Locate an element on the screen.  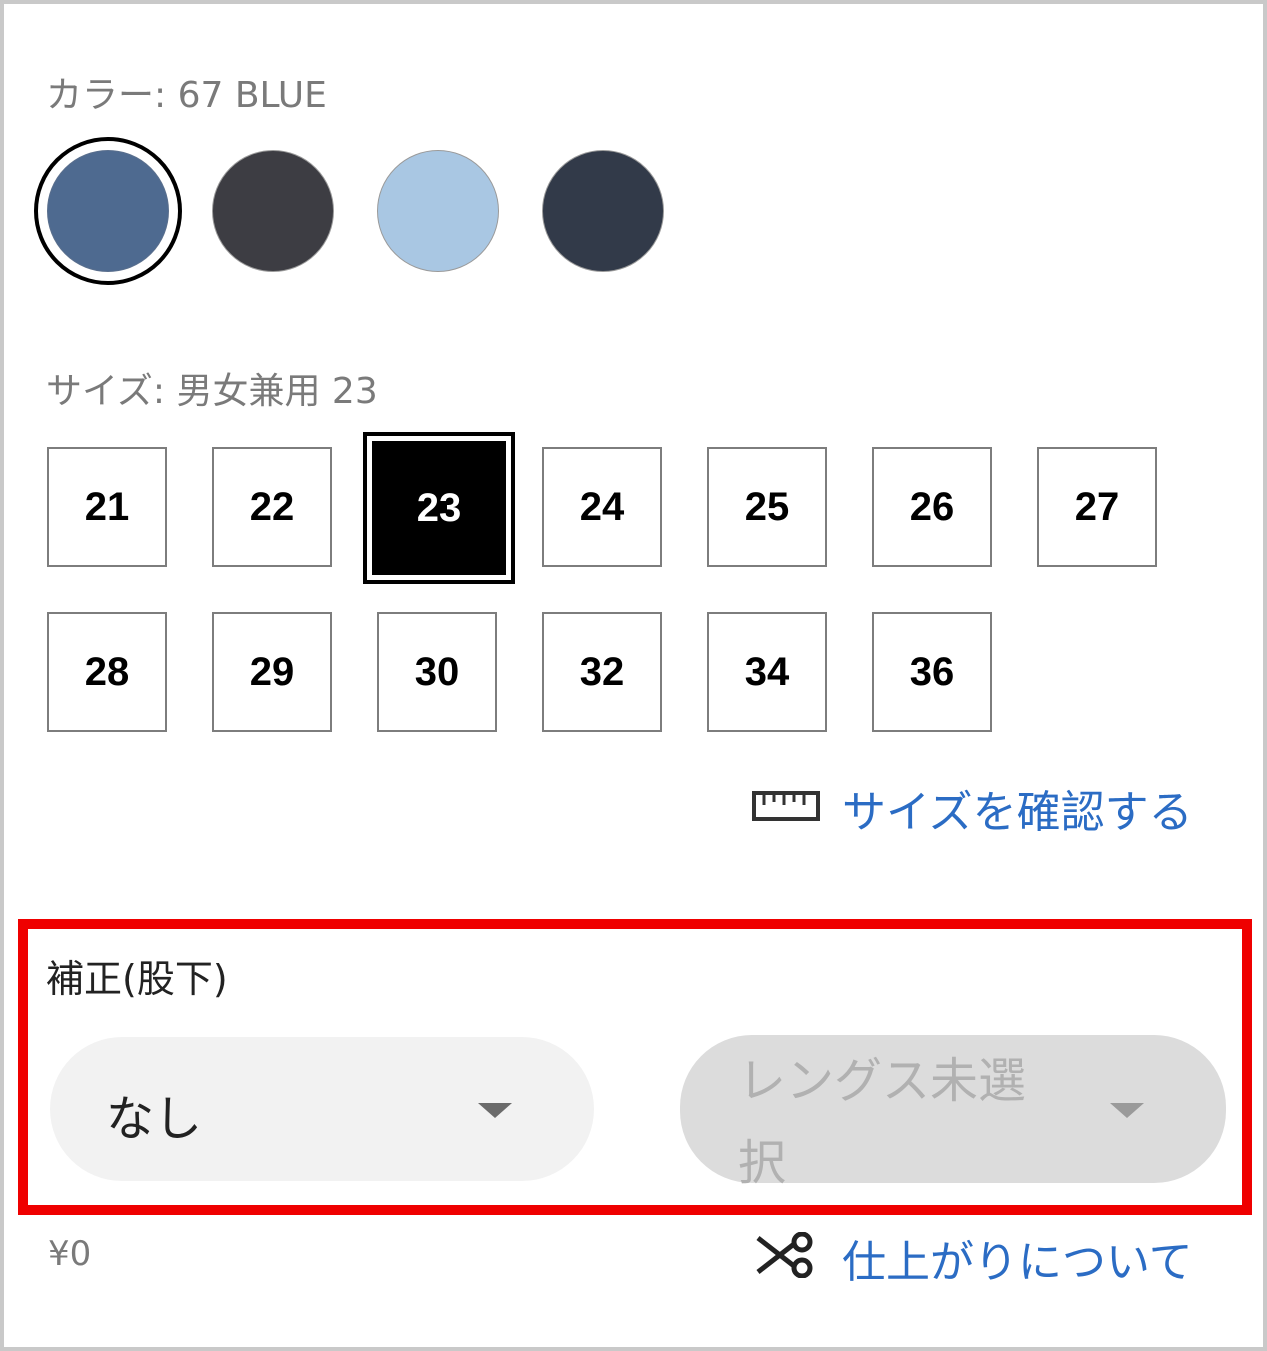
size-option-label: 29 is located at coordinates (272, 671).